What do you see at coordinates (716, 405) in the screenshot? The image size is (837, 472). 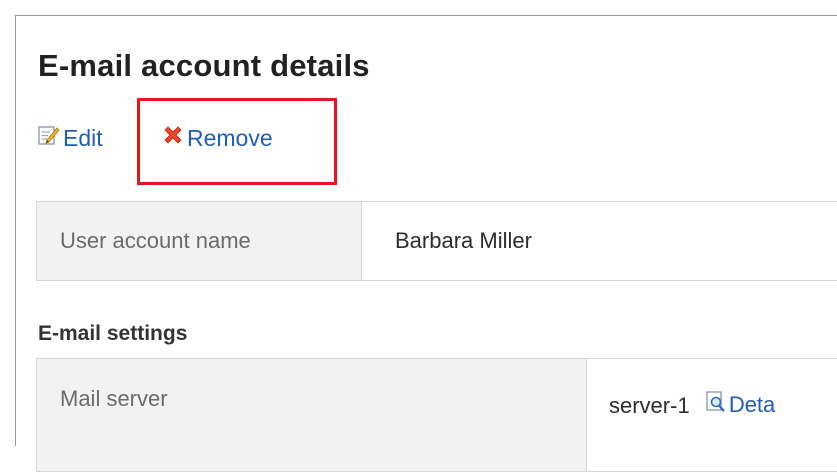 I see `magnifier-icon` at bounding box center [716, 405].